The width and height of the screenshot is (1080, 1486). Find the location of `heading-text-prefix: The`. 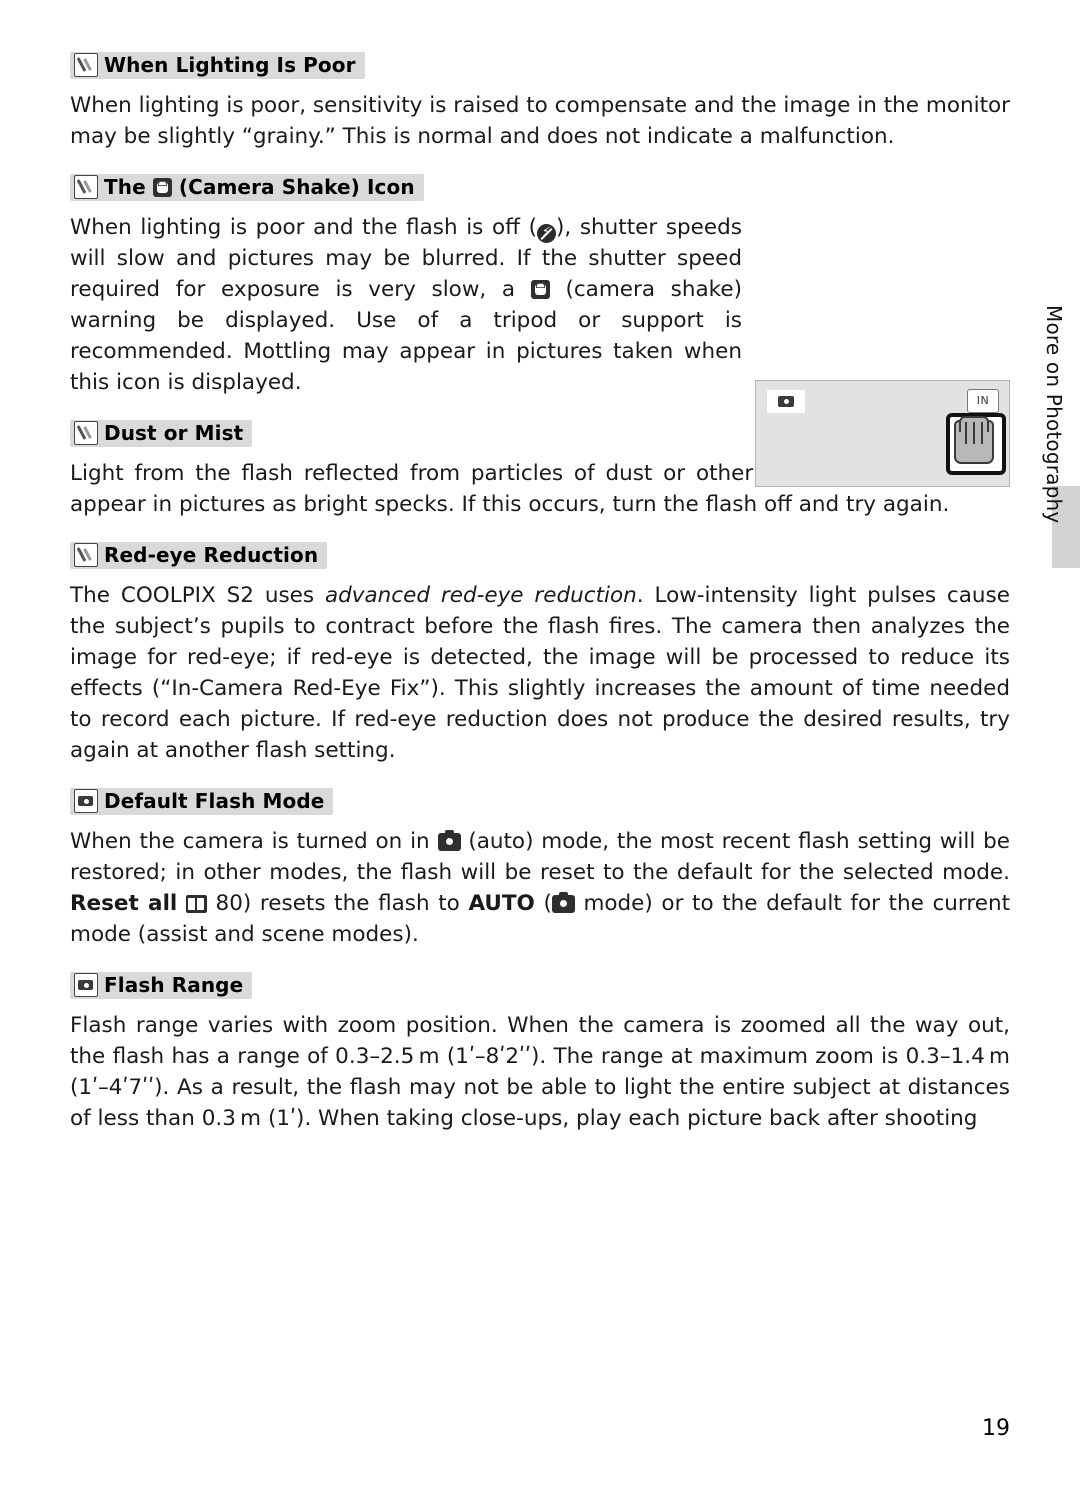

heading-text-prefix: The is located at coordinates (128, 187).